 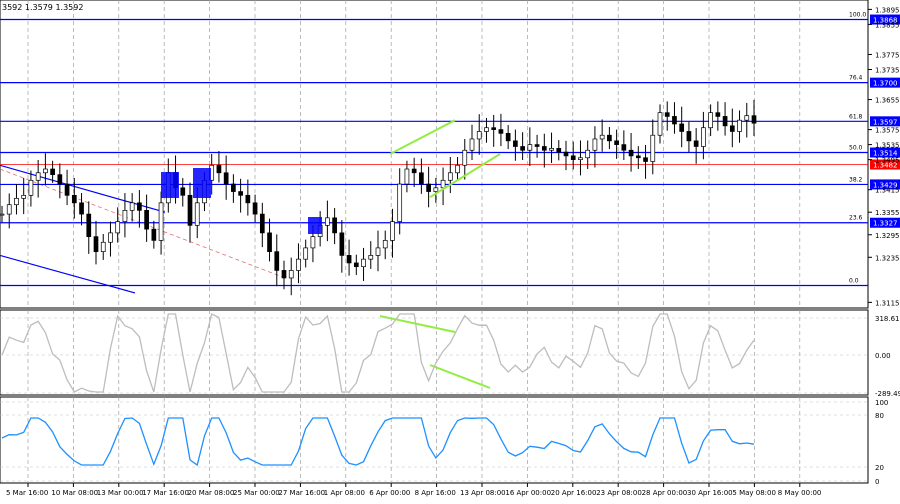 I want to click on x-tick-label: 5 May 08:00, so click(x=754, y=493).